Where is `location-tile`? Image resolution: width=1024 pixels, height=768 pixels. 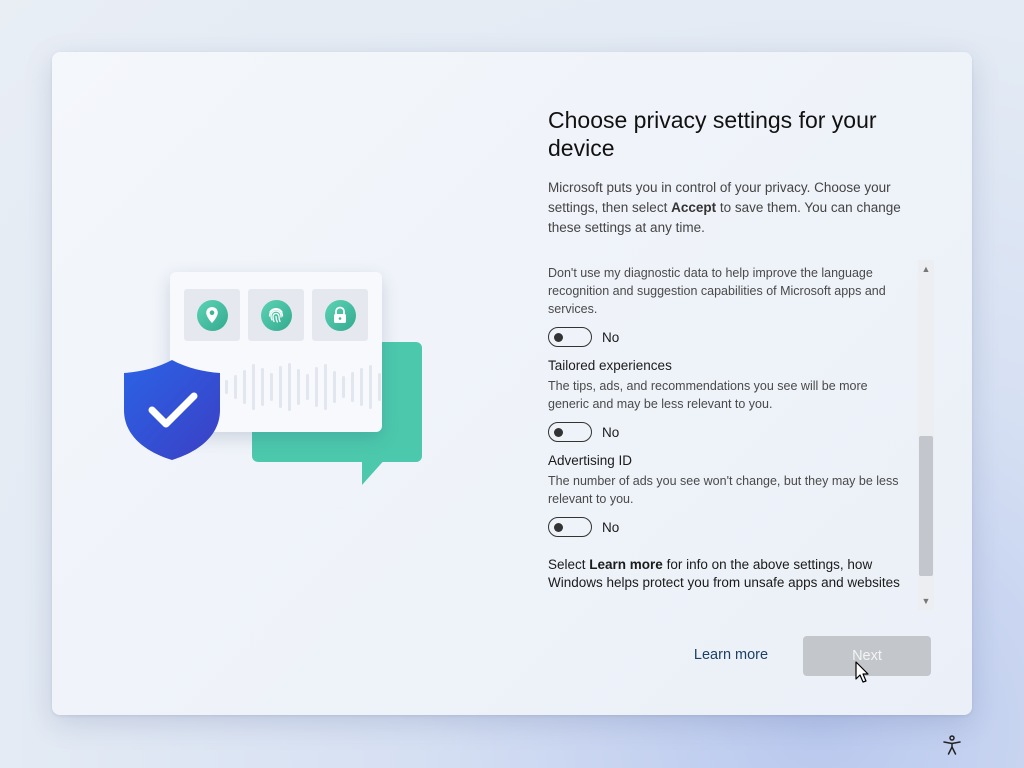 location-tile is located at coordinates (212, 315).